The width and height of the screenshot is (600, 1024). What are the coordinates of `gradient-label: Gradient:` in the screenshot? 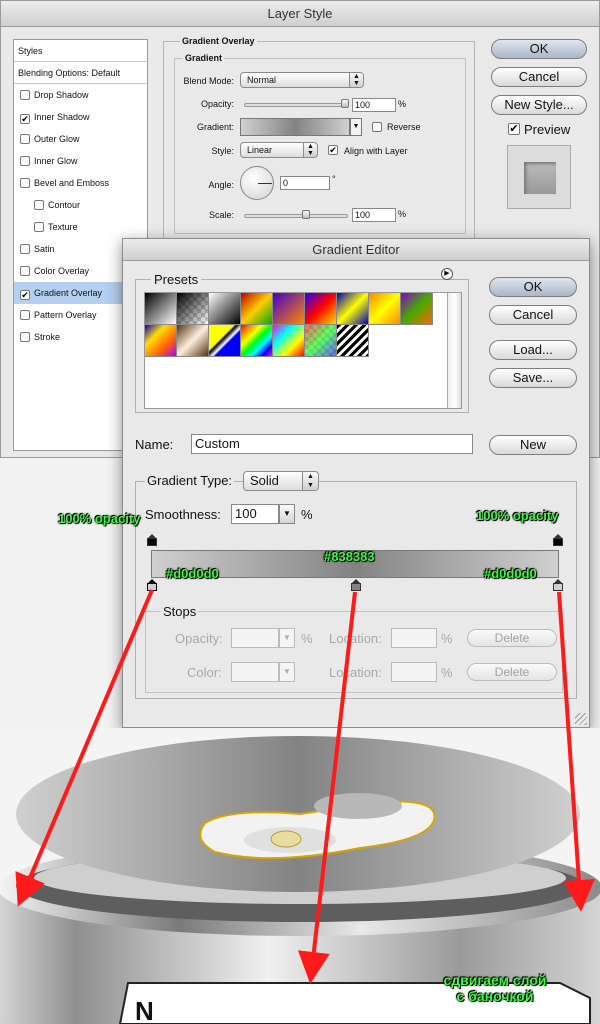 It's located at (215, 127).